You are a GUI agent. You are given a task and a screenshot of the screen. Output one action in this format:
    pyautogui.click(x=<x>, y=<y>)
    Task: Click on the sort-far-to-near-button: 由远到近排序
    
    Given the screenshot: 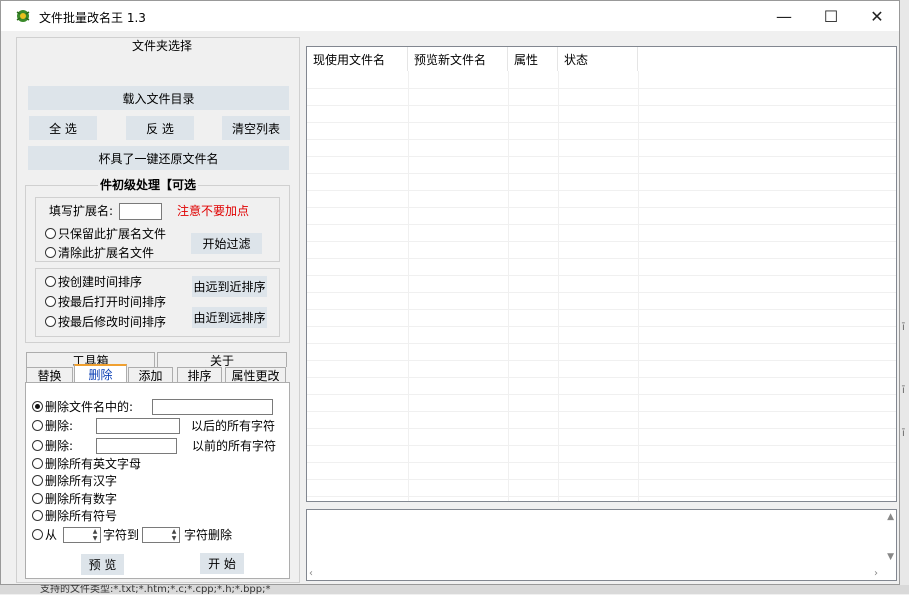 What is the action you would take?
    pyautogui.click(x=229, y=286)
    